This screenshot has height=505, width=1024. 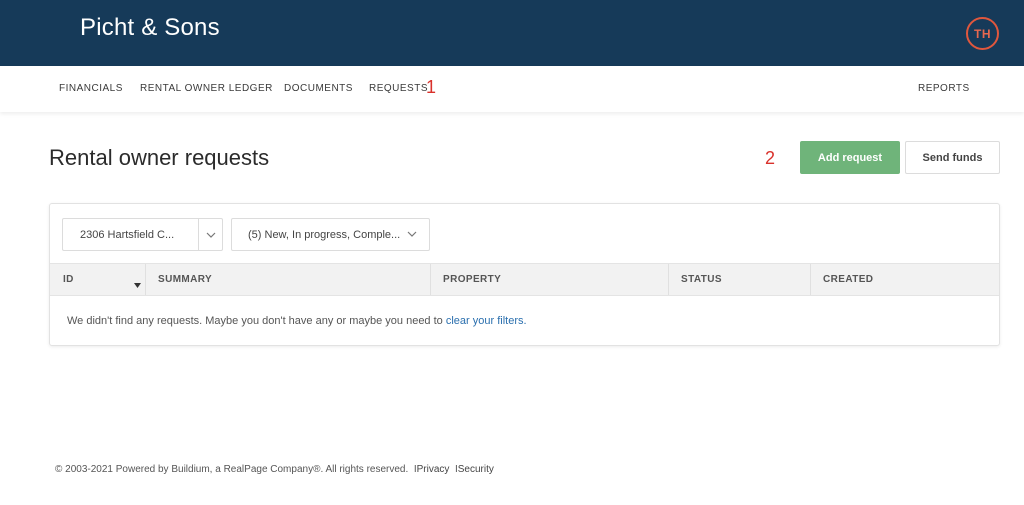 What do you see at coordinates (476, 469) in the screenshot?
I see `security-link: Security` at bounding box center [476, 469].